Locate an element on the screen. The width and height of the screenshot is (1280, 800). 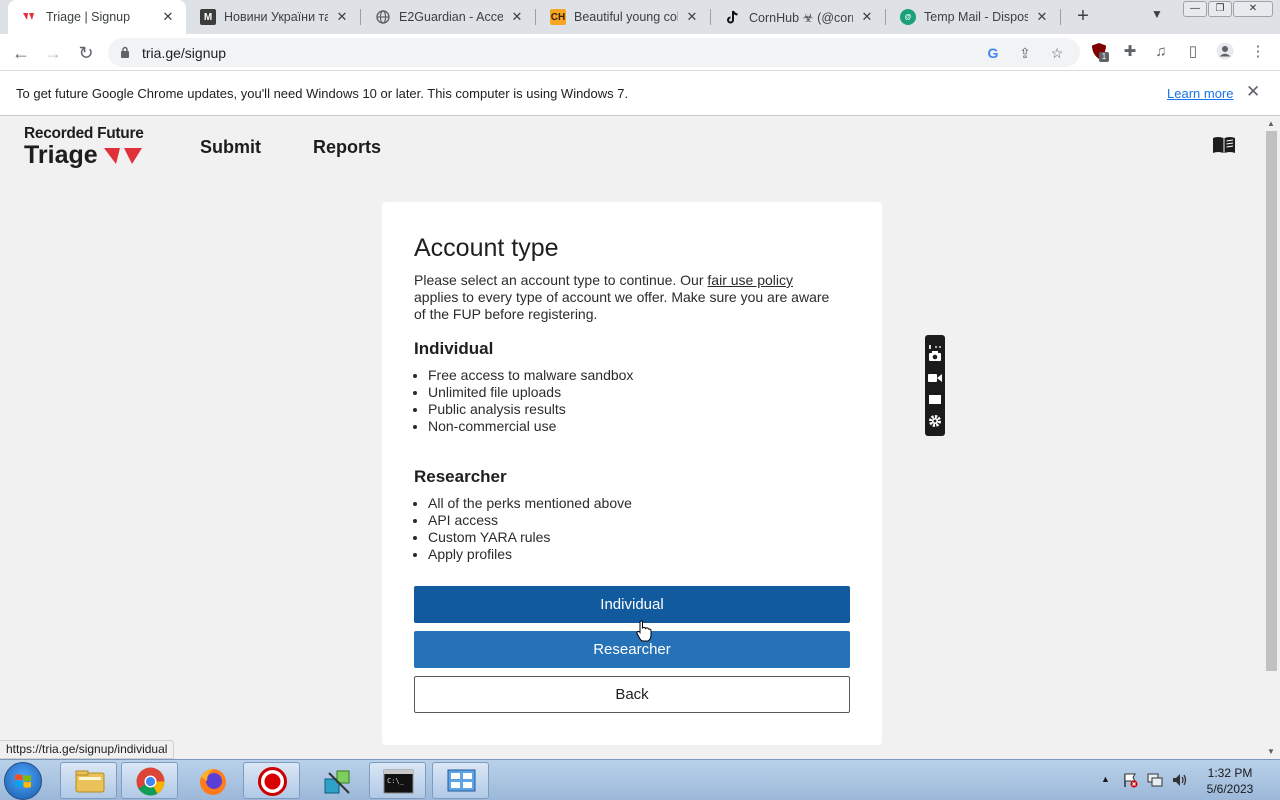
extension-badge: 1 is located at coordinates (1104, 57).